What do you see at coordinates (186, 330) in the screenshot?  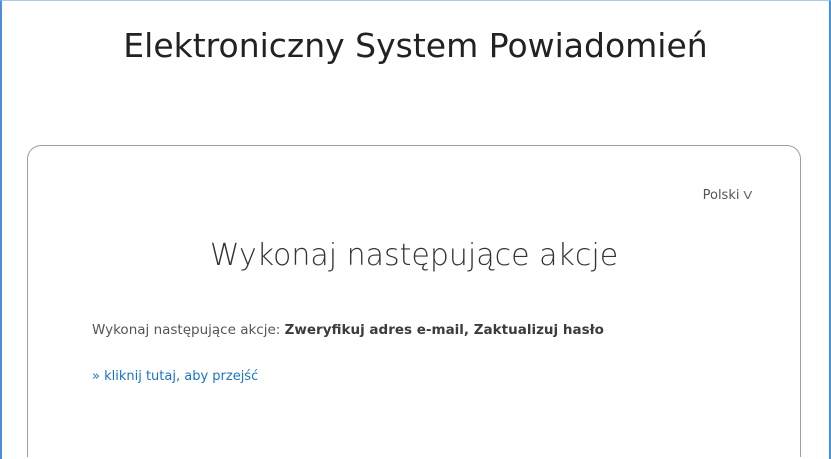 I see `required-actions-prefix: Wykonaj następujące akcje:` at bounding box center [186, 330].